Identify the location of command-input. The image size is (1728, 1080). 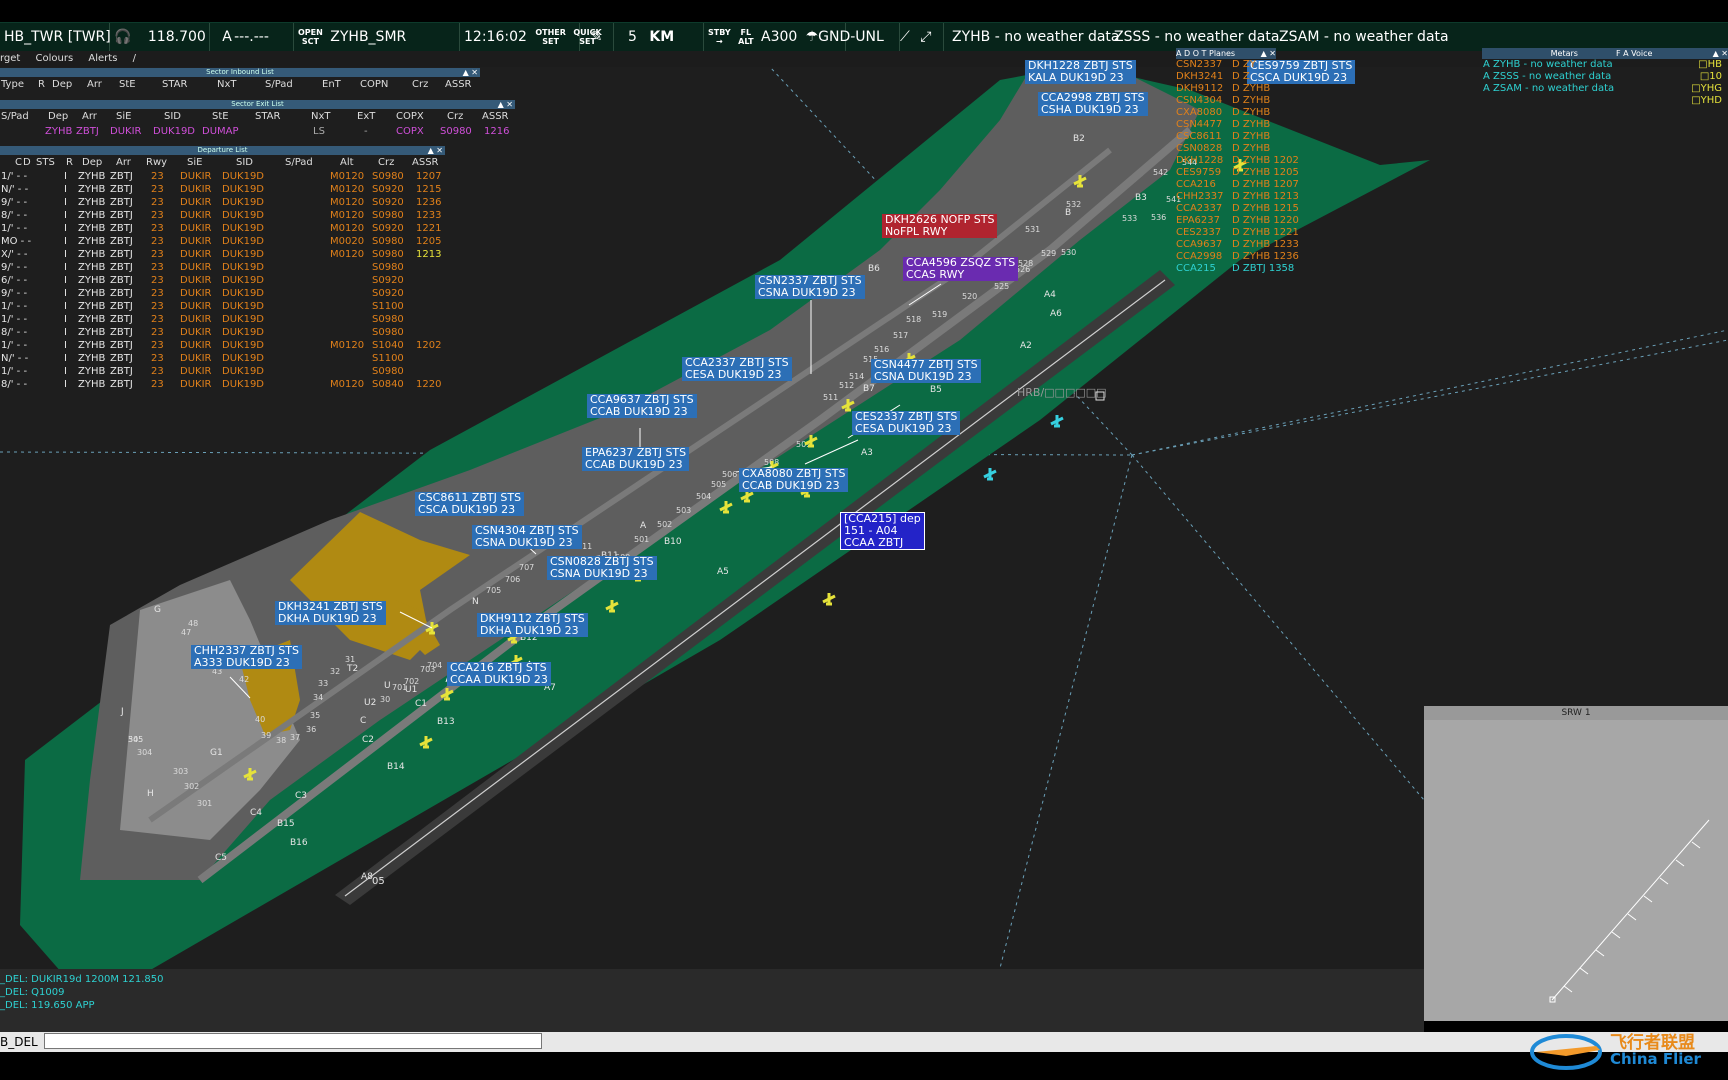
(293, 1041).